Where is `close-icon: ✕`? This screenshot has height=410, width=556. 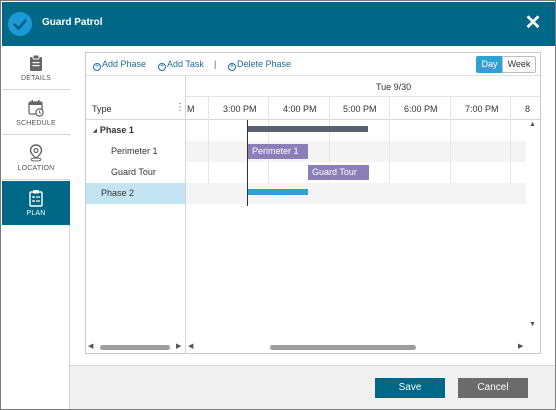 close-icon: ✕ is located at coordinates (533, 23).